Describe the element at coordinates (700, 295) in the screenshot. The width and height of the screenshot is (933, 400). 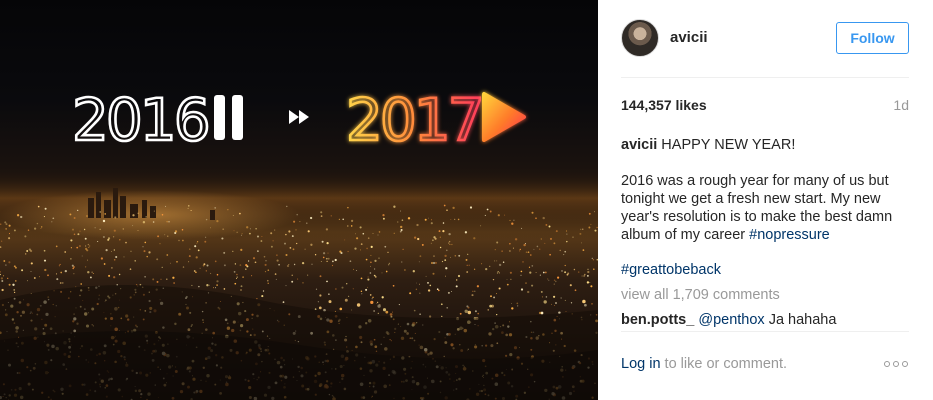
I see `view-all-comments-link: view all 1,709 comments` at that location.